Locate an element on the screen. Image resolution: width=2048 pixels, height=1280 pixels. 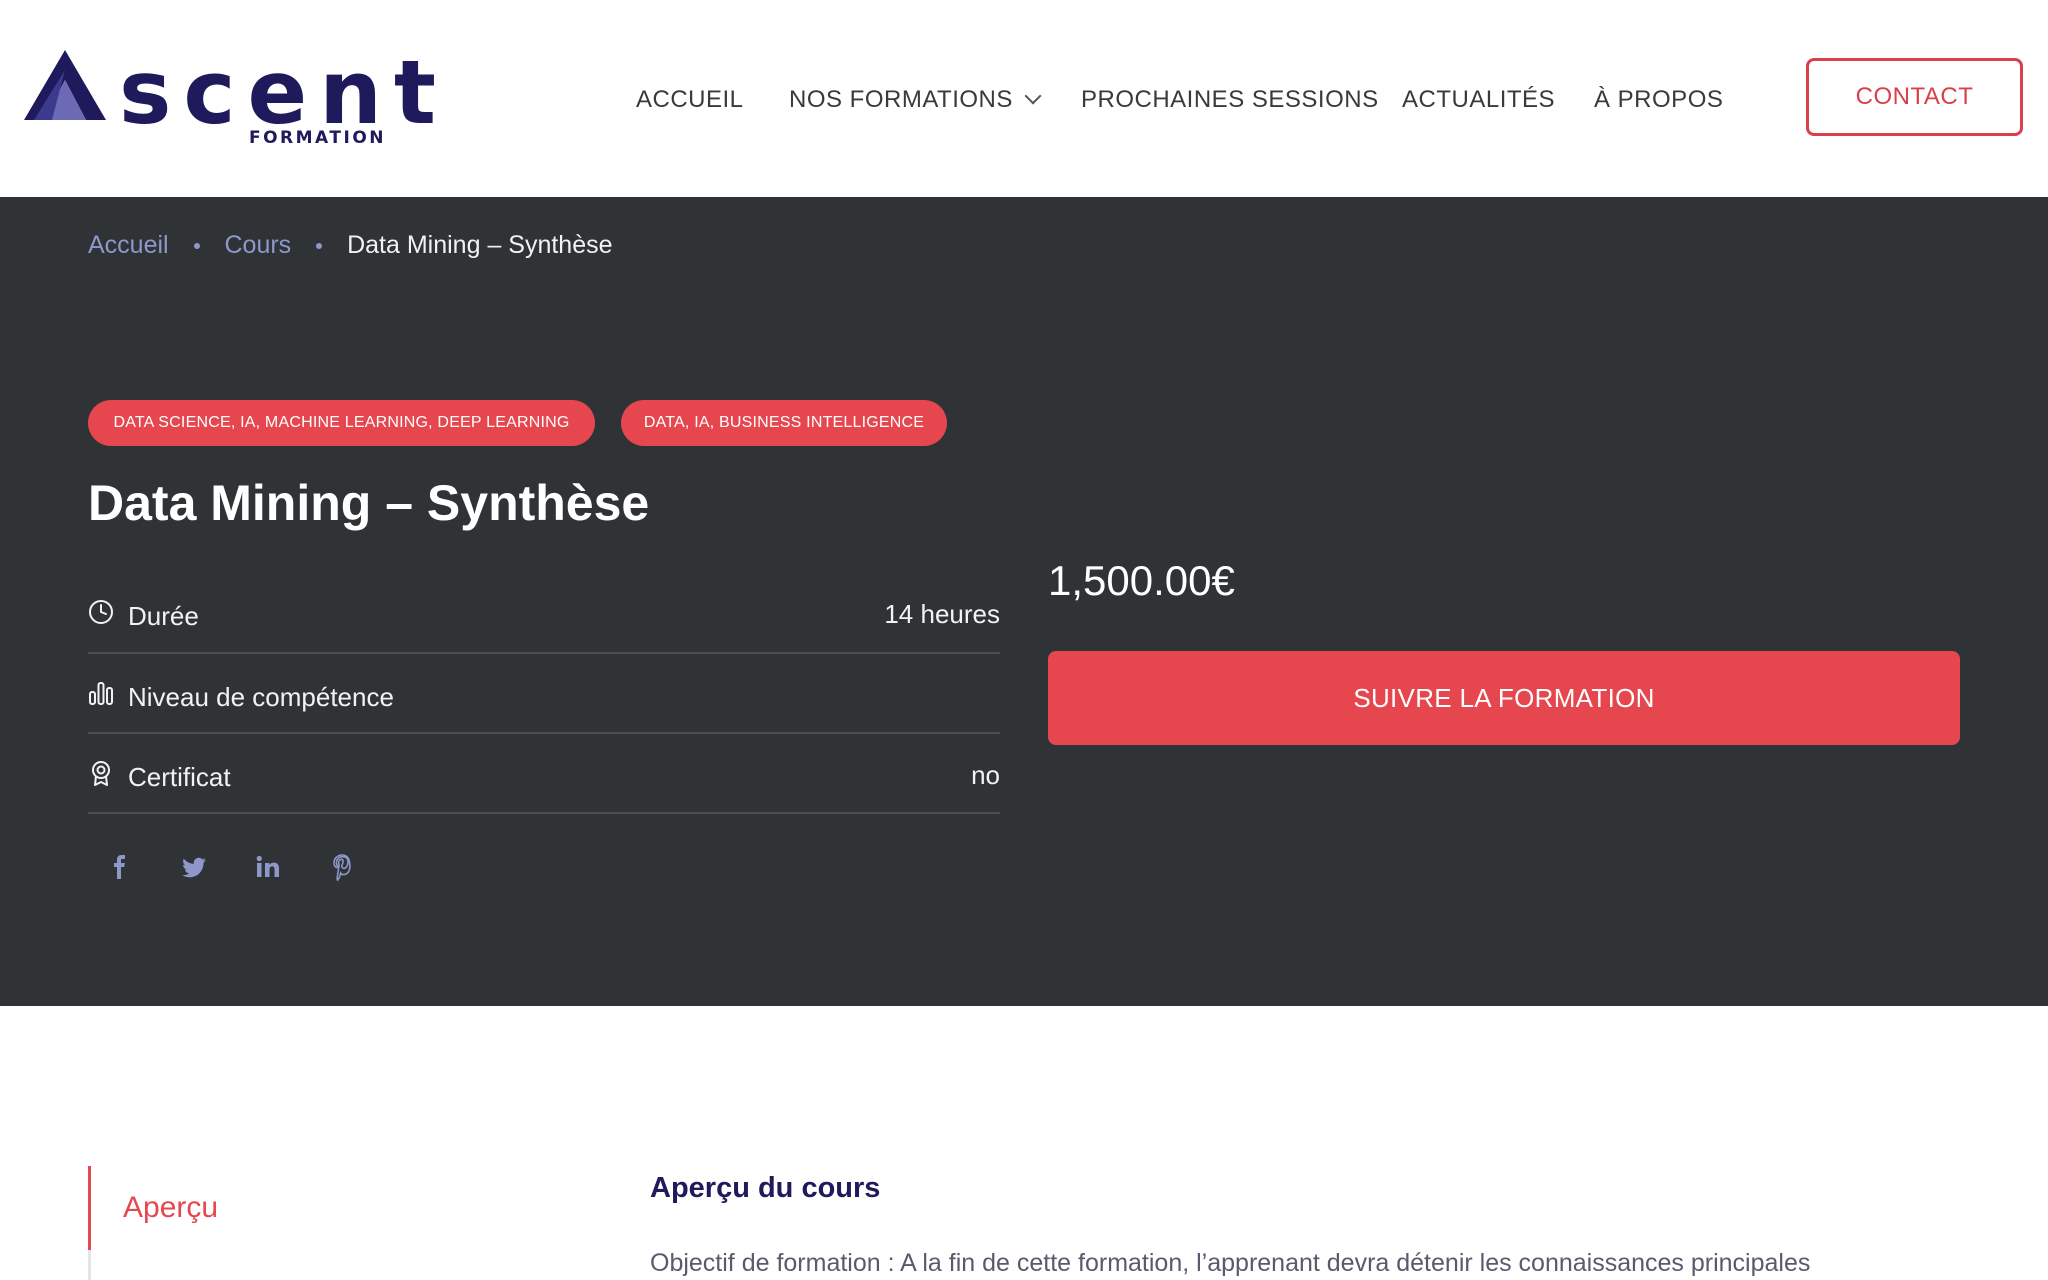
tab-apercu: Aperçu is located at coordinates (238, 1208).